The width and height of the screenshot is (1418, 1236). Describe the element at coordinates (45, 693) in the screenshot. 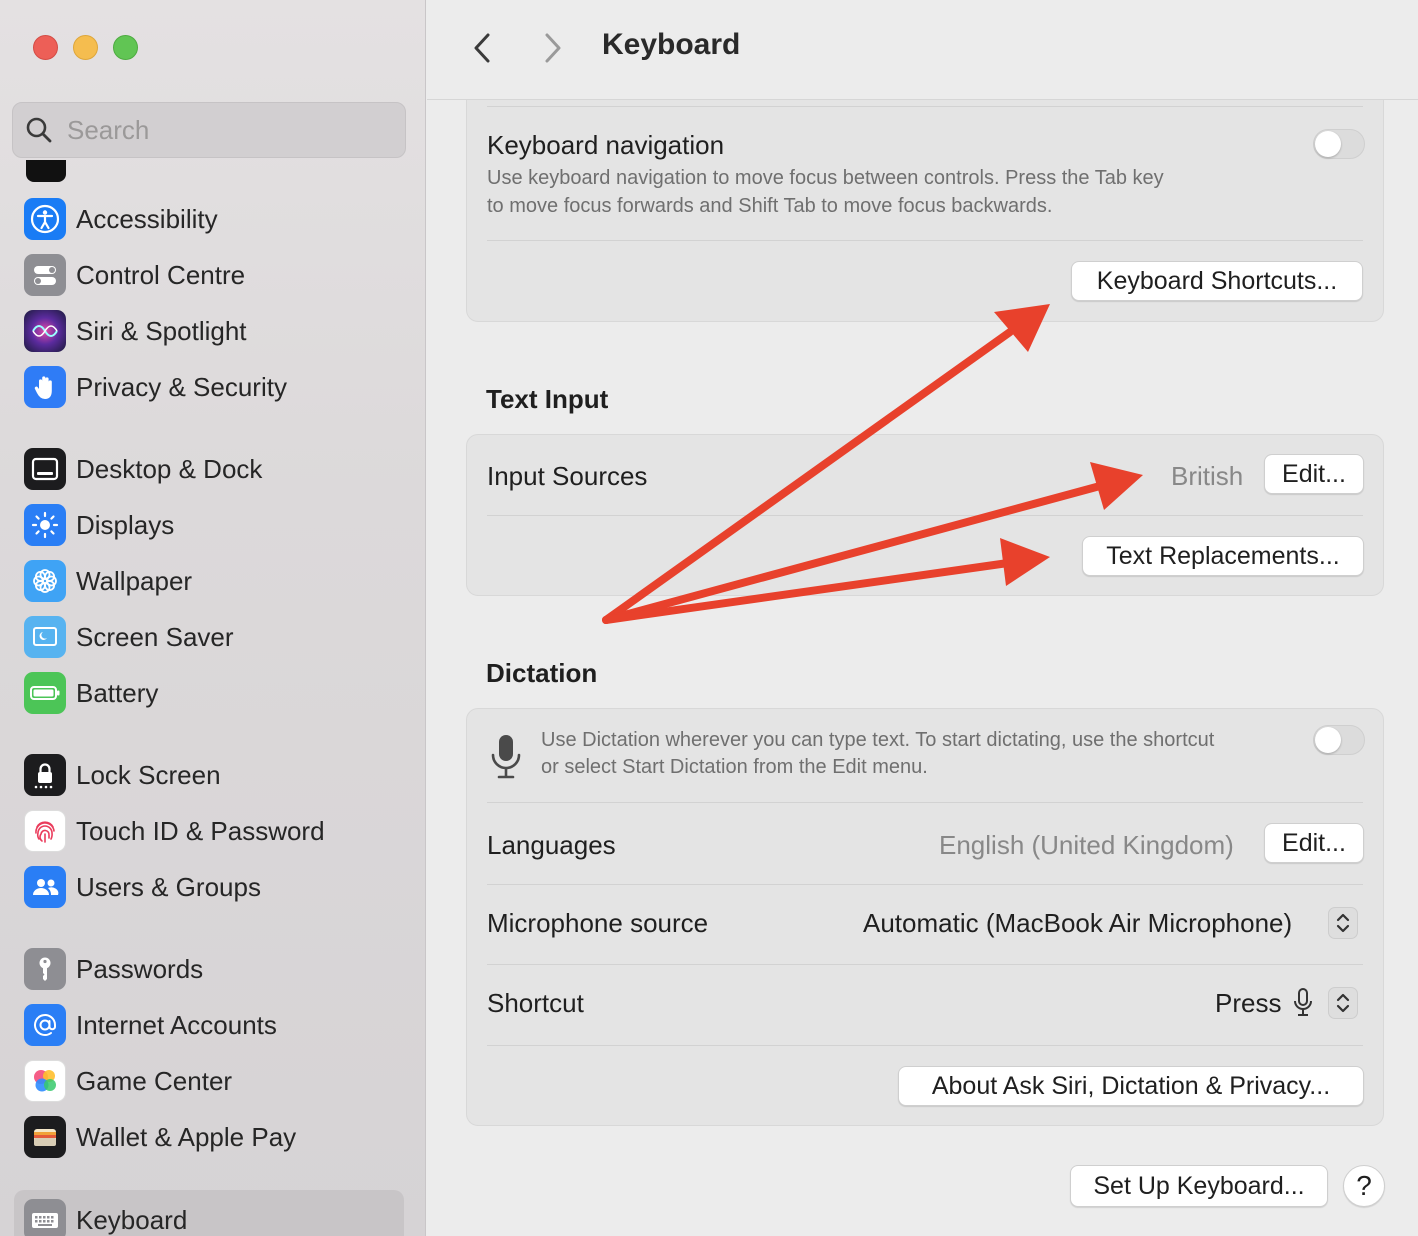

I see `battery-icon` at that location.